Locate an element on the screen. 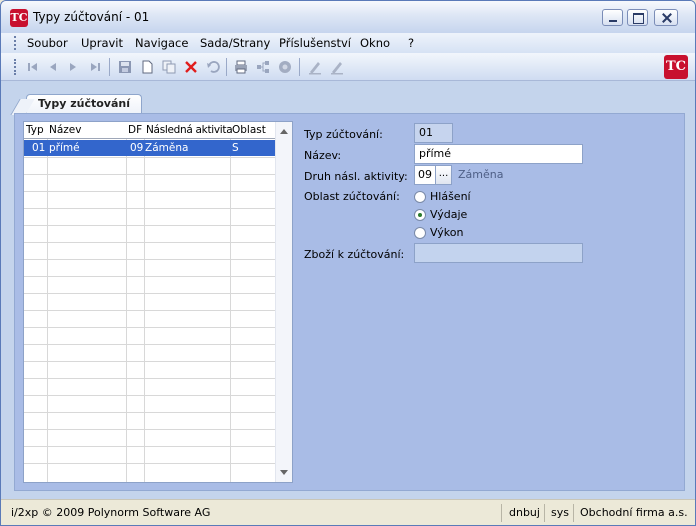 This screenshot has width=696, height=526. column-header-nazev: Název is located at coordinates (65, 130).